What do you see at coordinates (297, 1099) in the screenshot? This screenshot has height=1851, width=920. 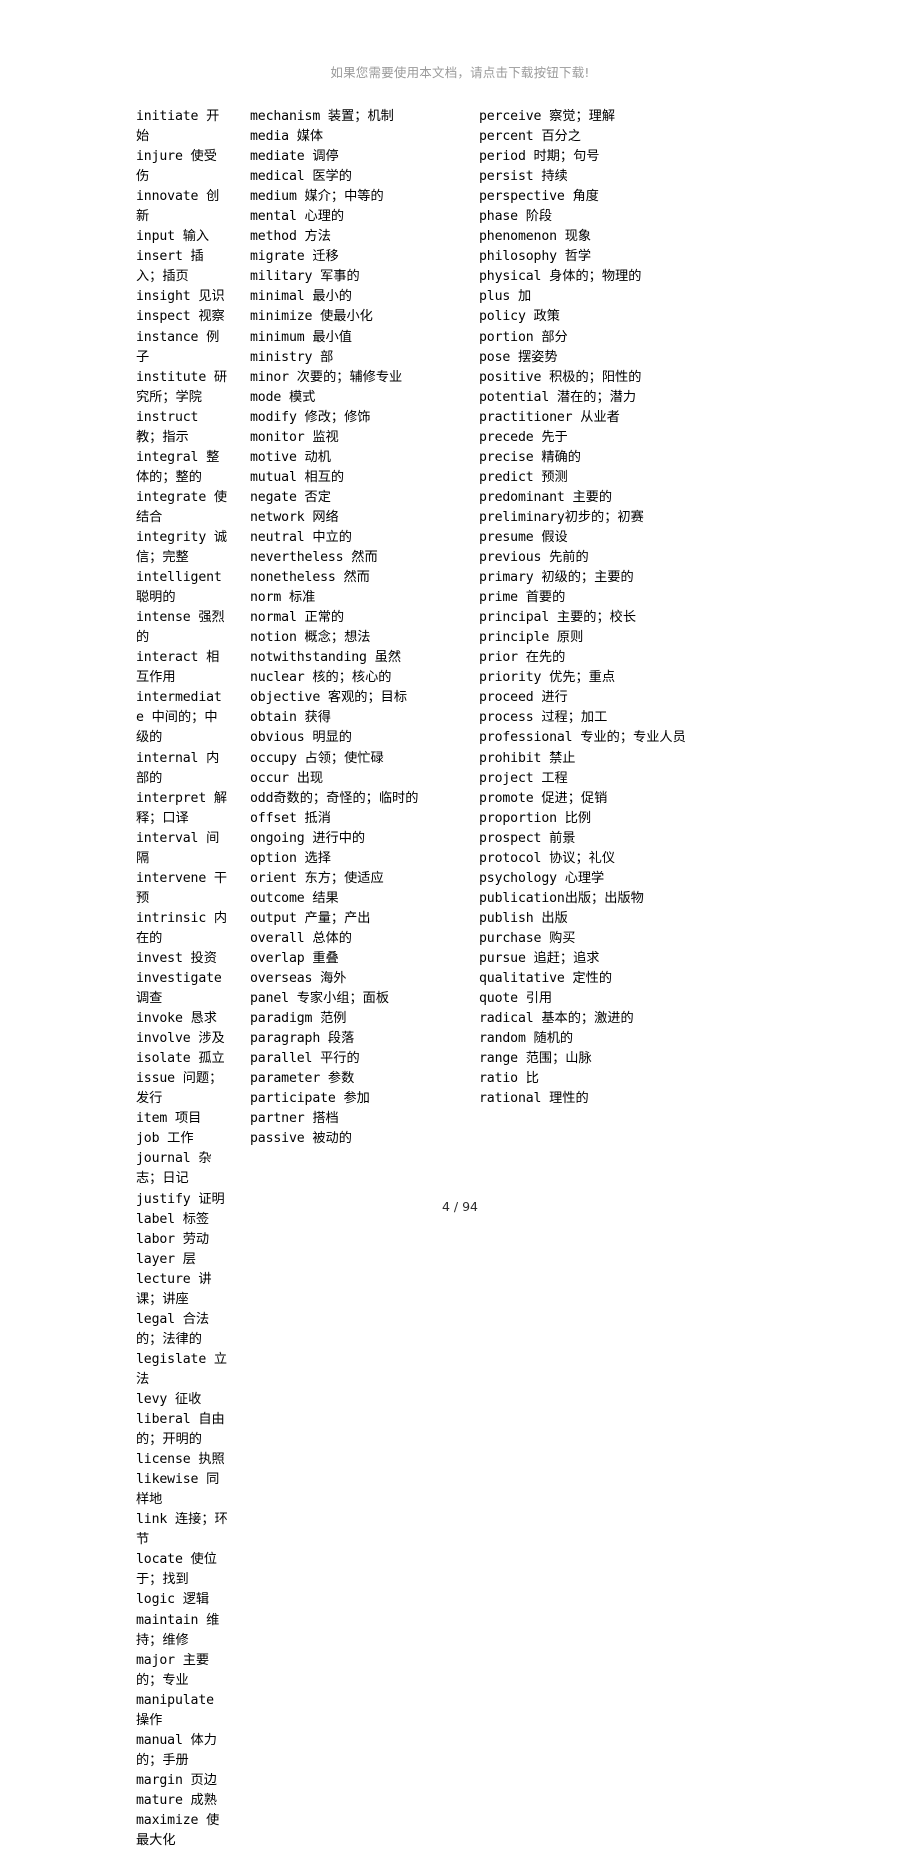 I see `entry-term: participate` at bounding box center [297, 1099].